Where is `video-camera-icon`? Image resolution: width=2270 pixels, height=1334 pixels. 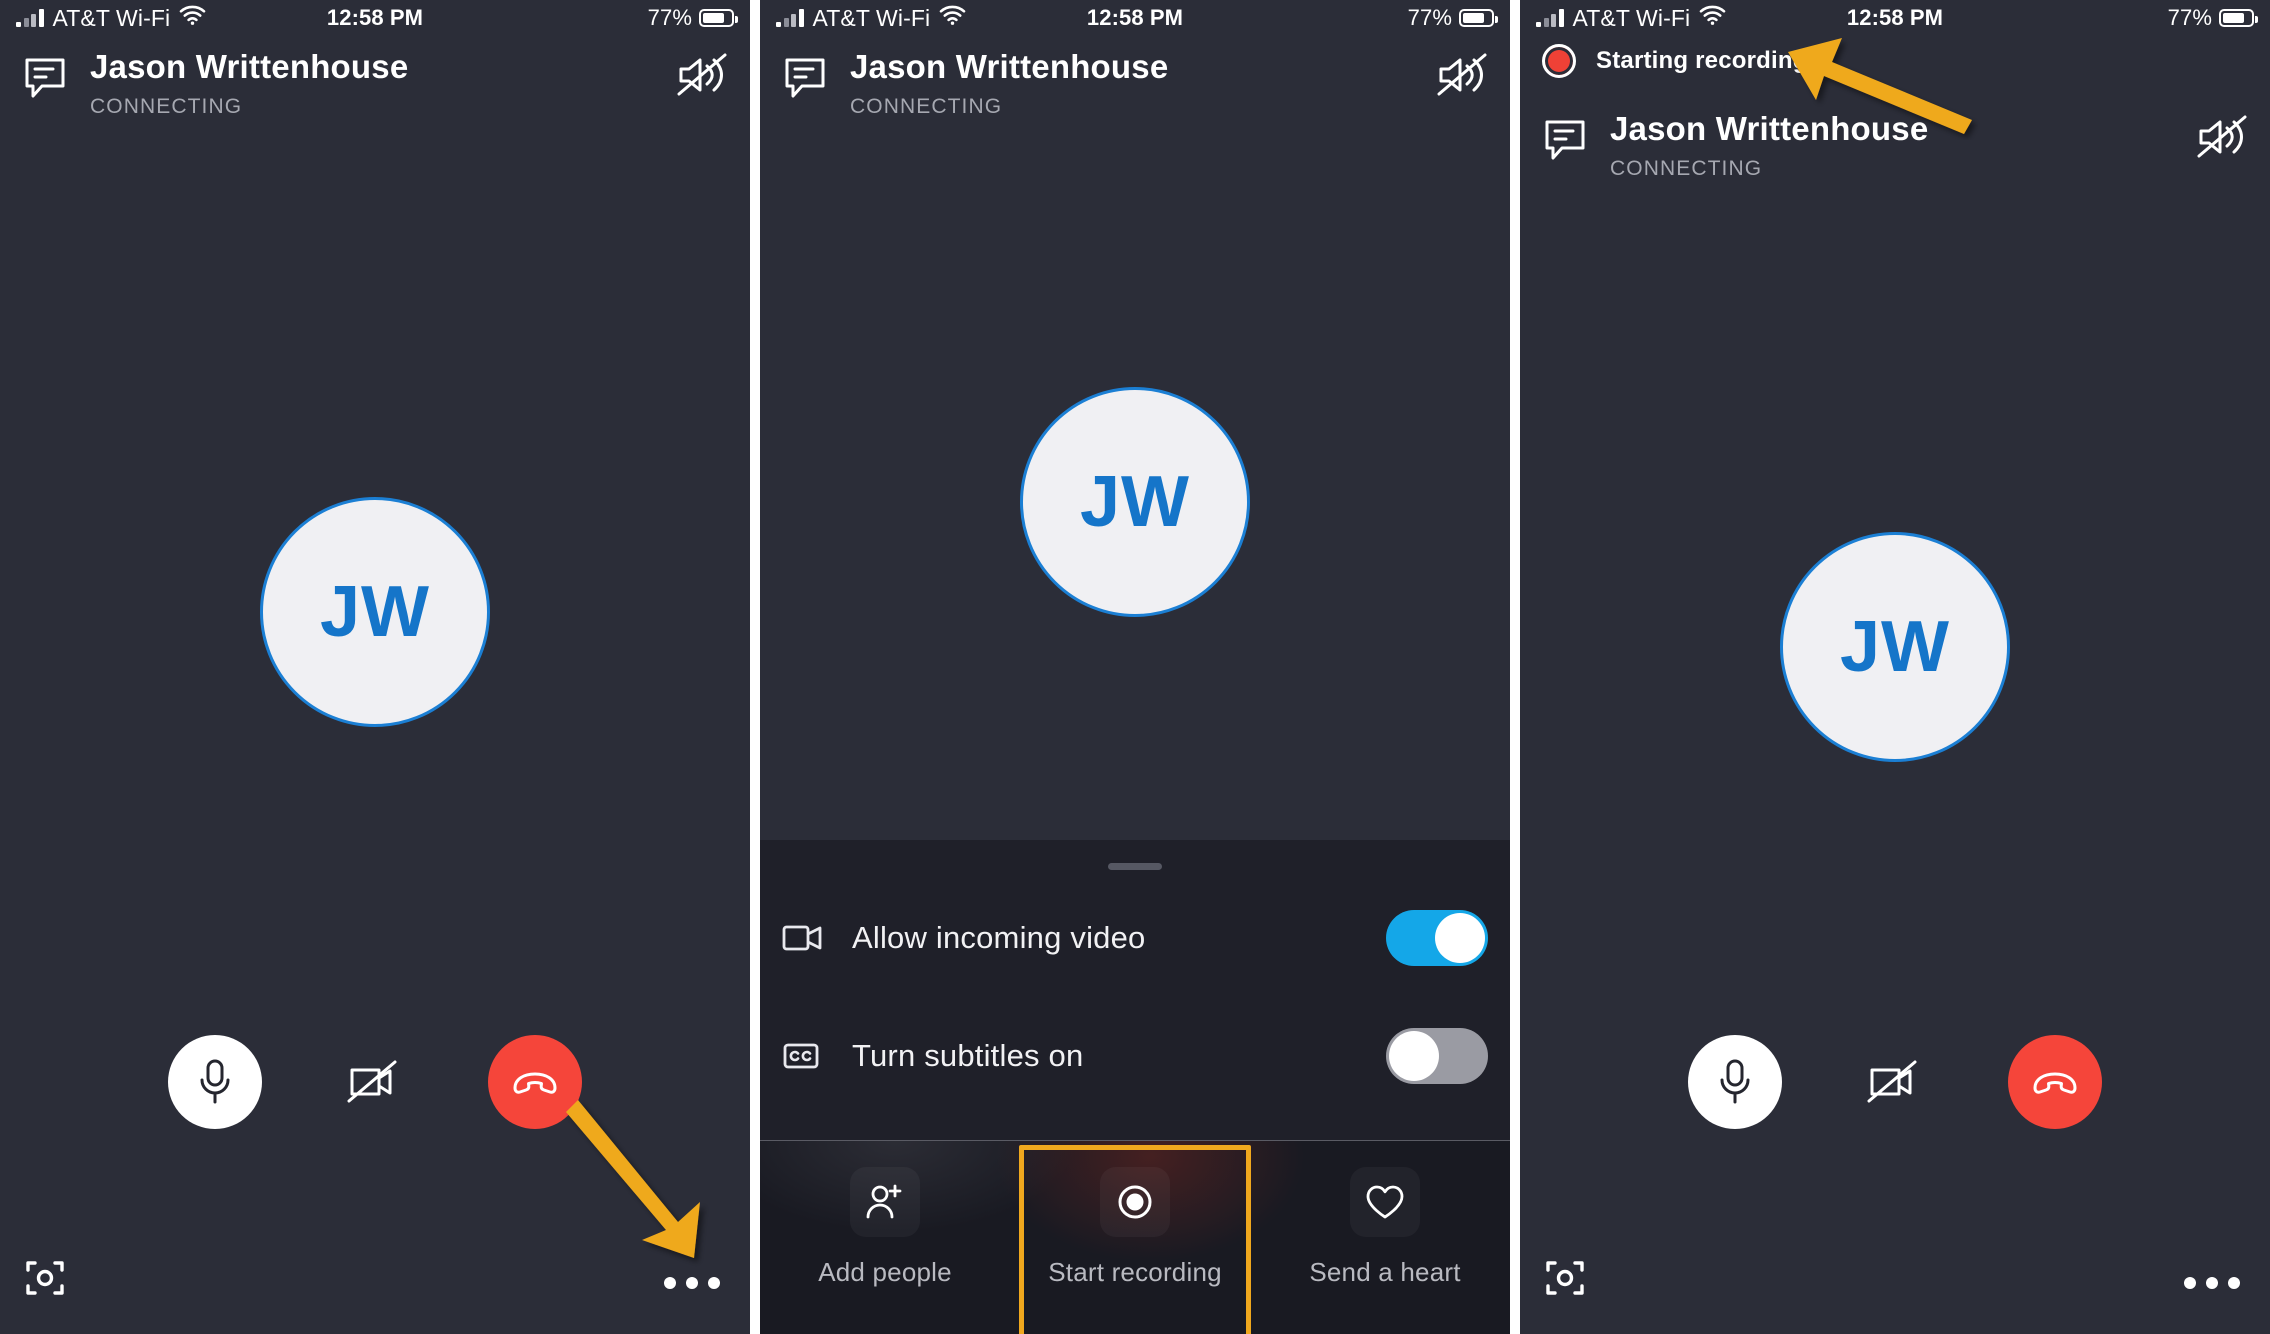 video-camera-icon is located at coordinates (803, 938).